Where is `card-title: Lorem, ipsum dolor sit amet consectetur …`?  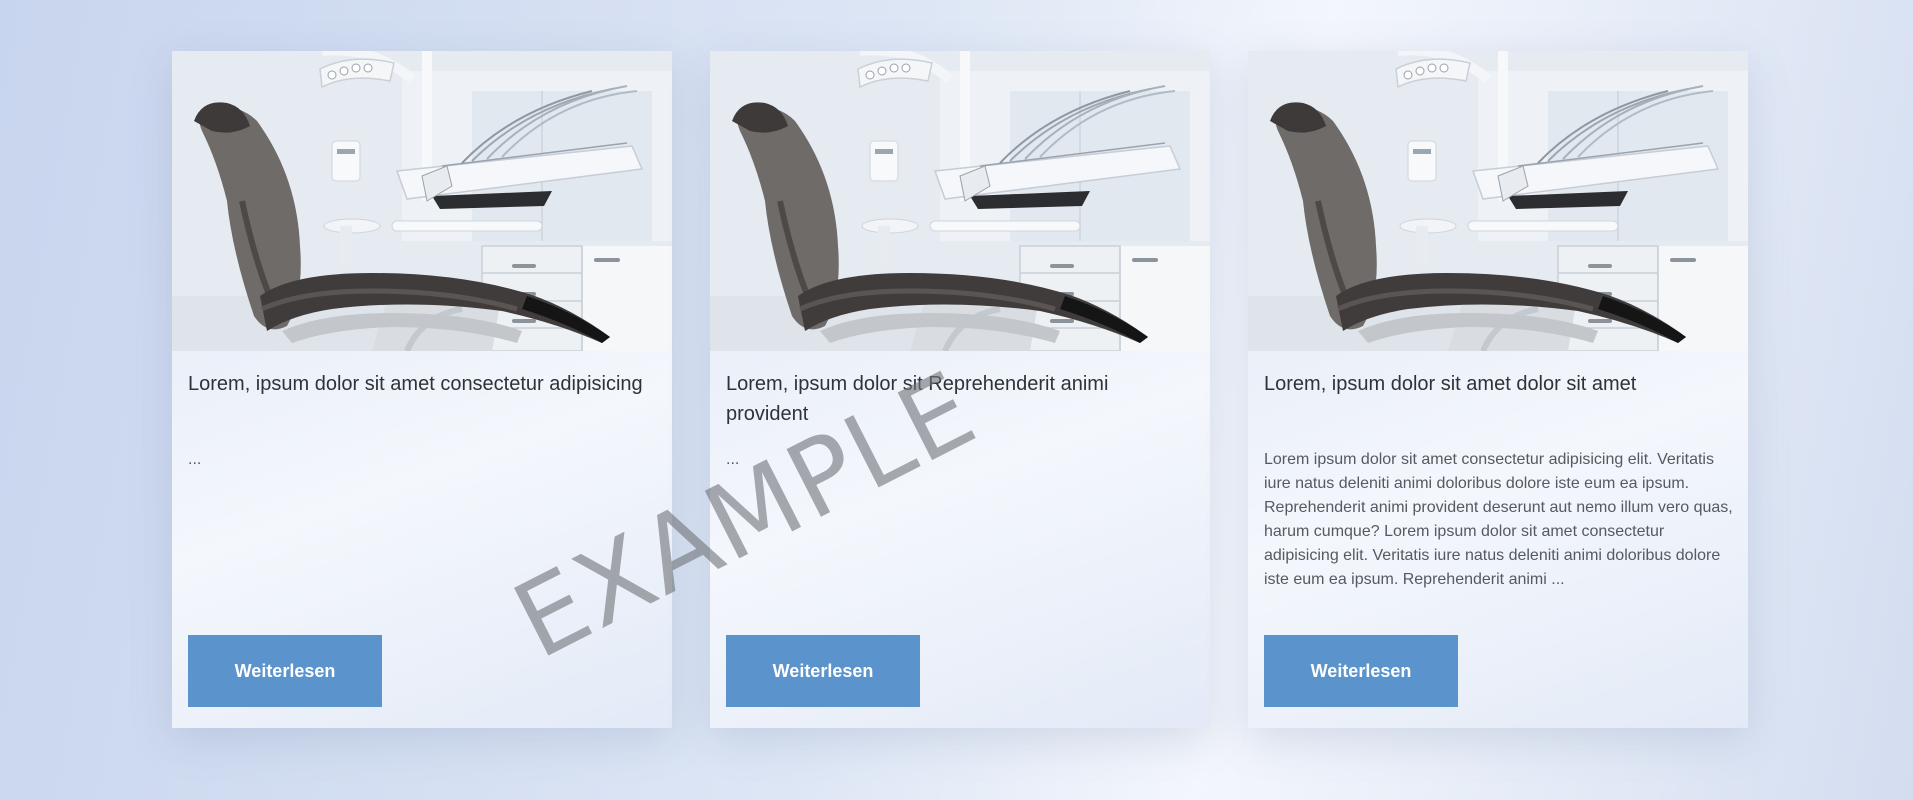
card-title: Lorem, ipsum dolor sit amet consectetur … is located at coordinates (415, 384).